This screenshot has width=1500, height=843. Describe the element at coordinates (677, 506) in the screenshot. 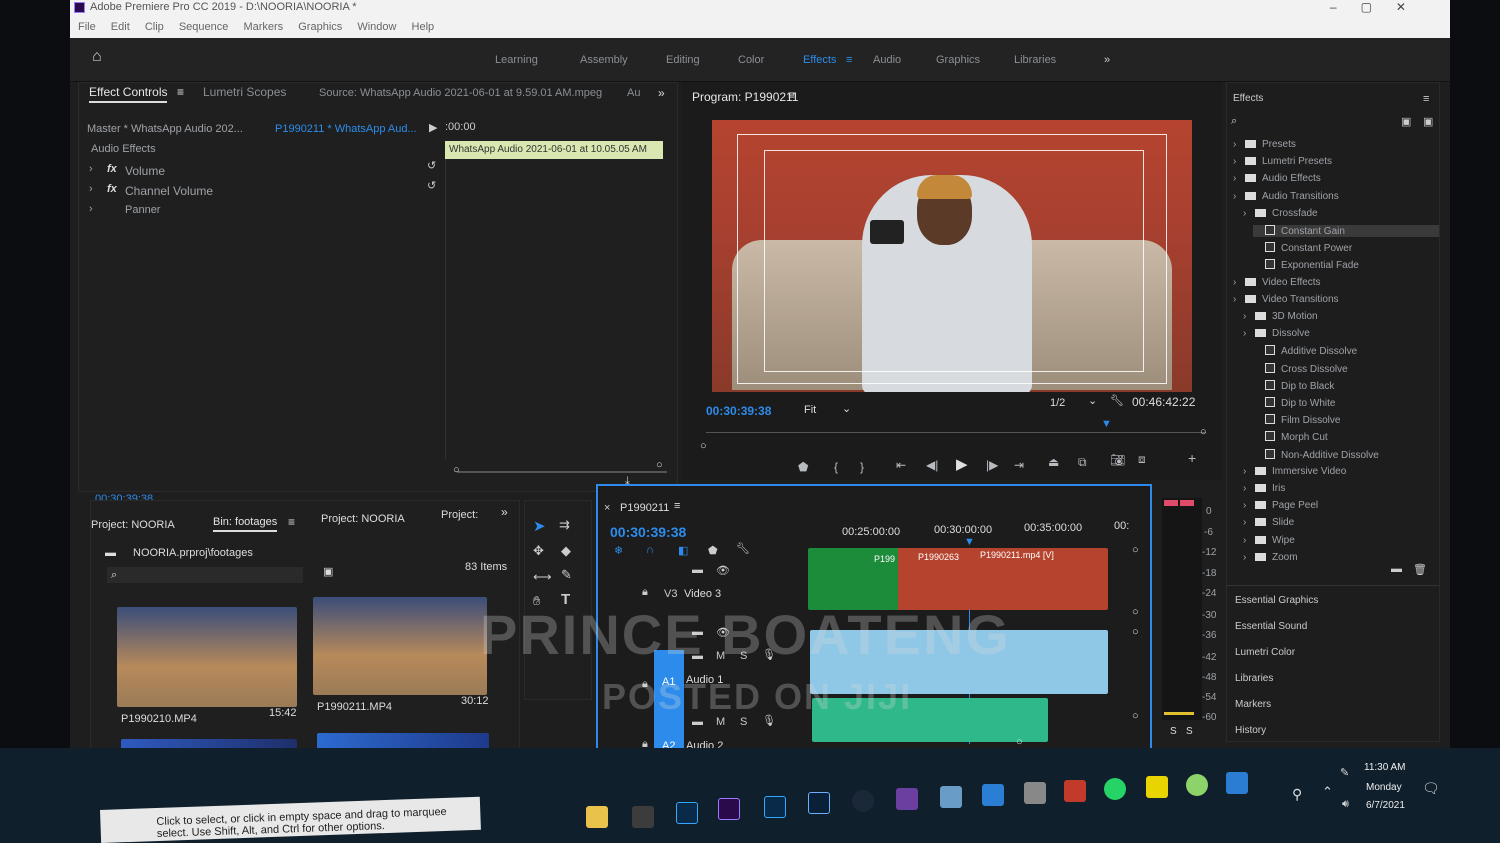

I see `sequence-menu-icon: ≡` at that location.